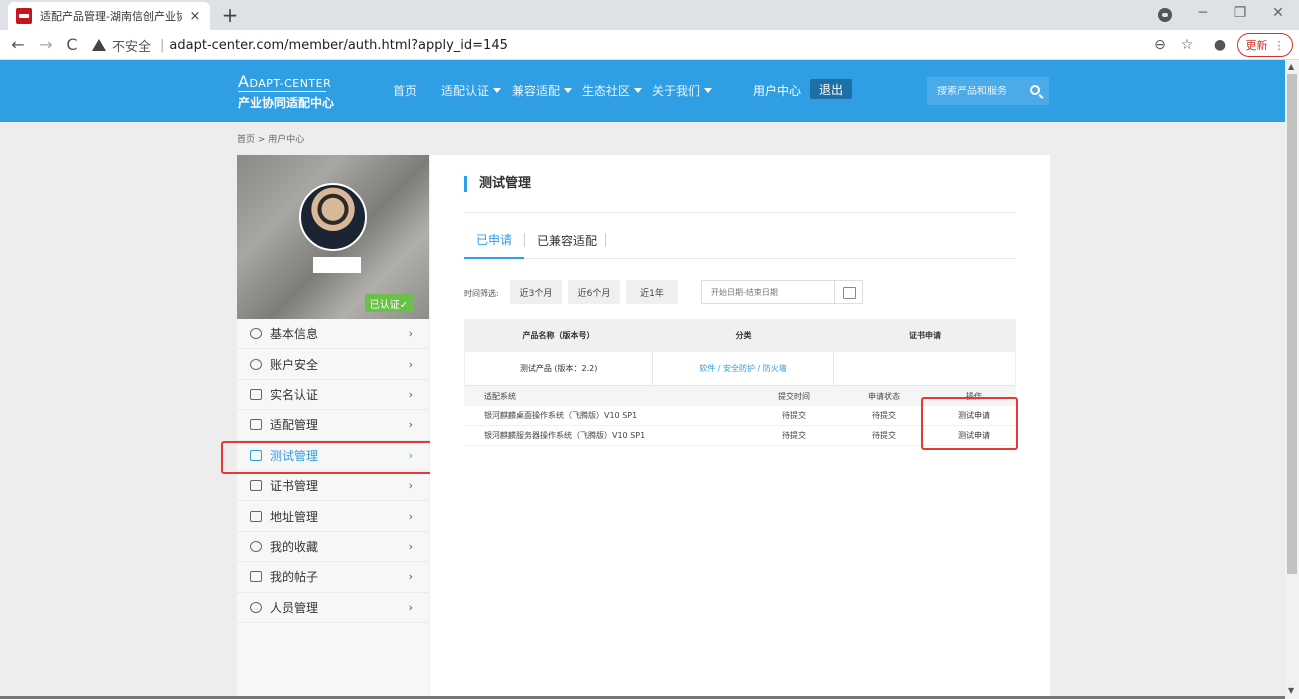 This screenshot has width=1299, height=699. Describe the element at coordinates (333, 334) in the screenshot. I see `sidebar-item-basic-info: 基本信息 ›` at that location.